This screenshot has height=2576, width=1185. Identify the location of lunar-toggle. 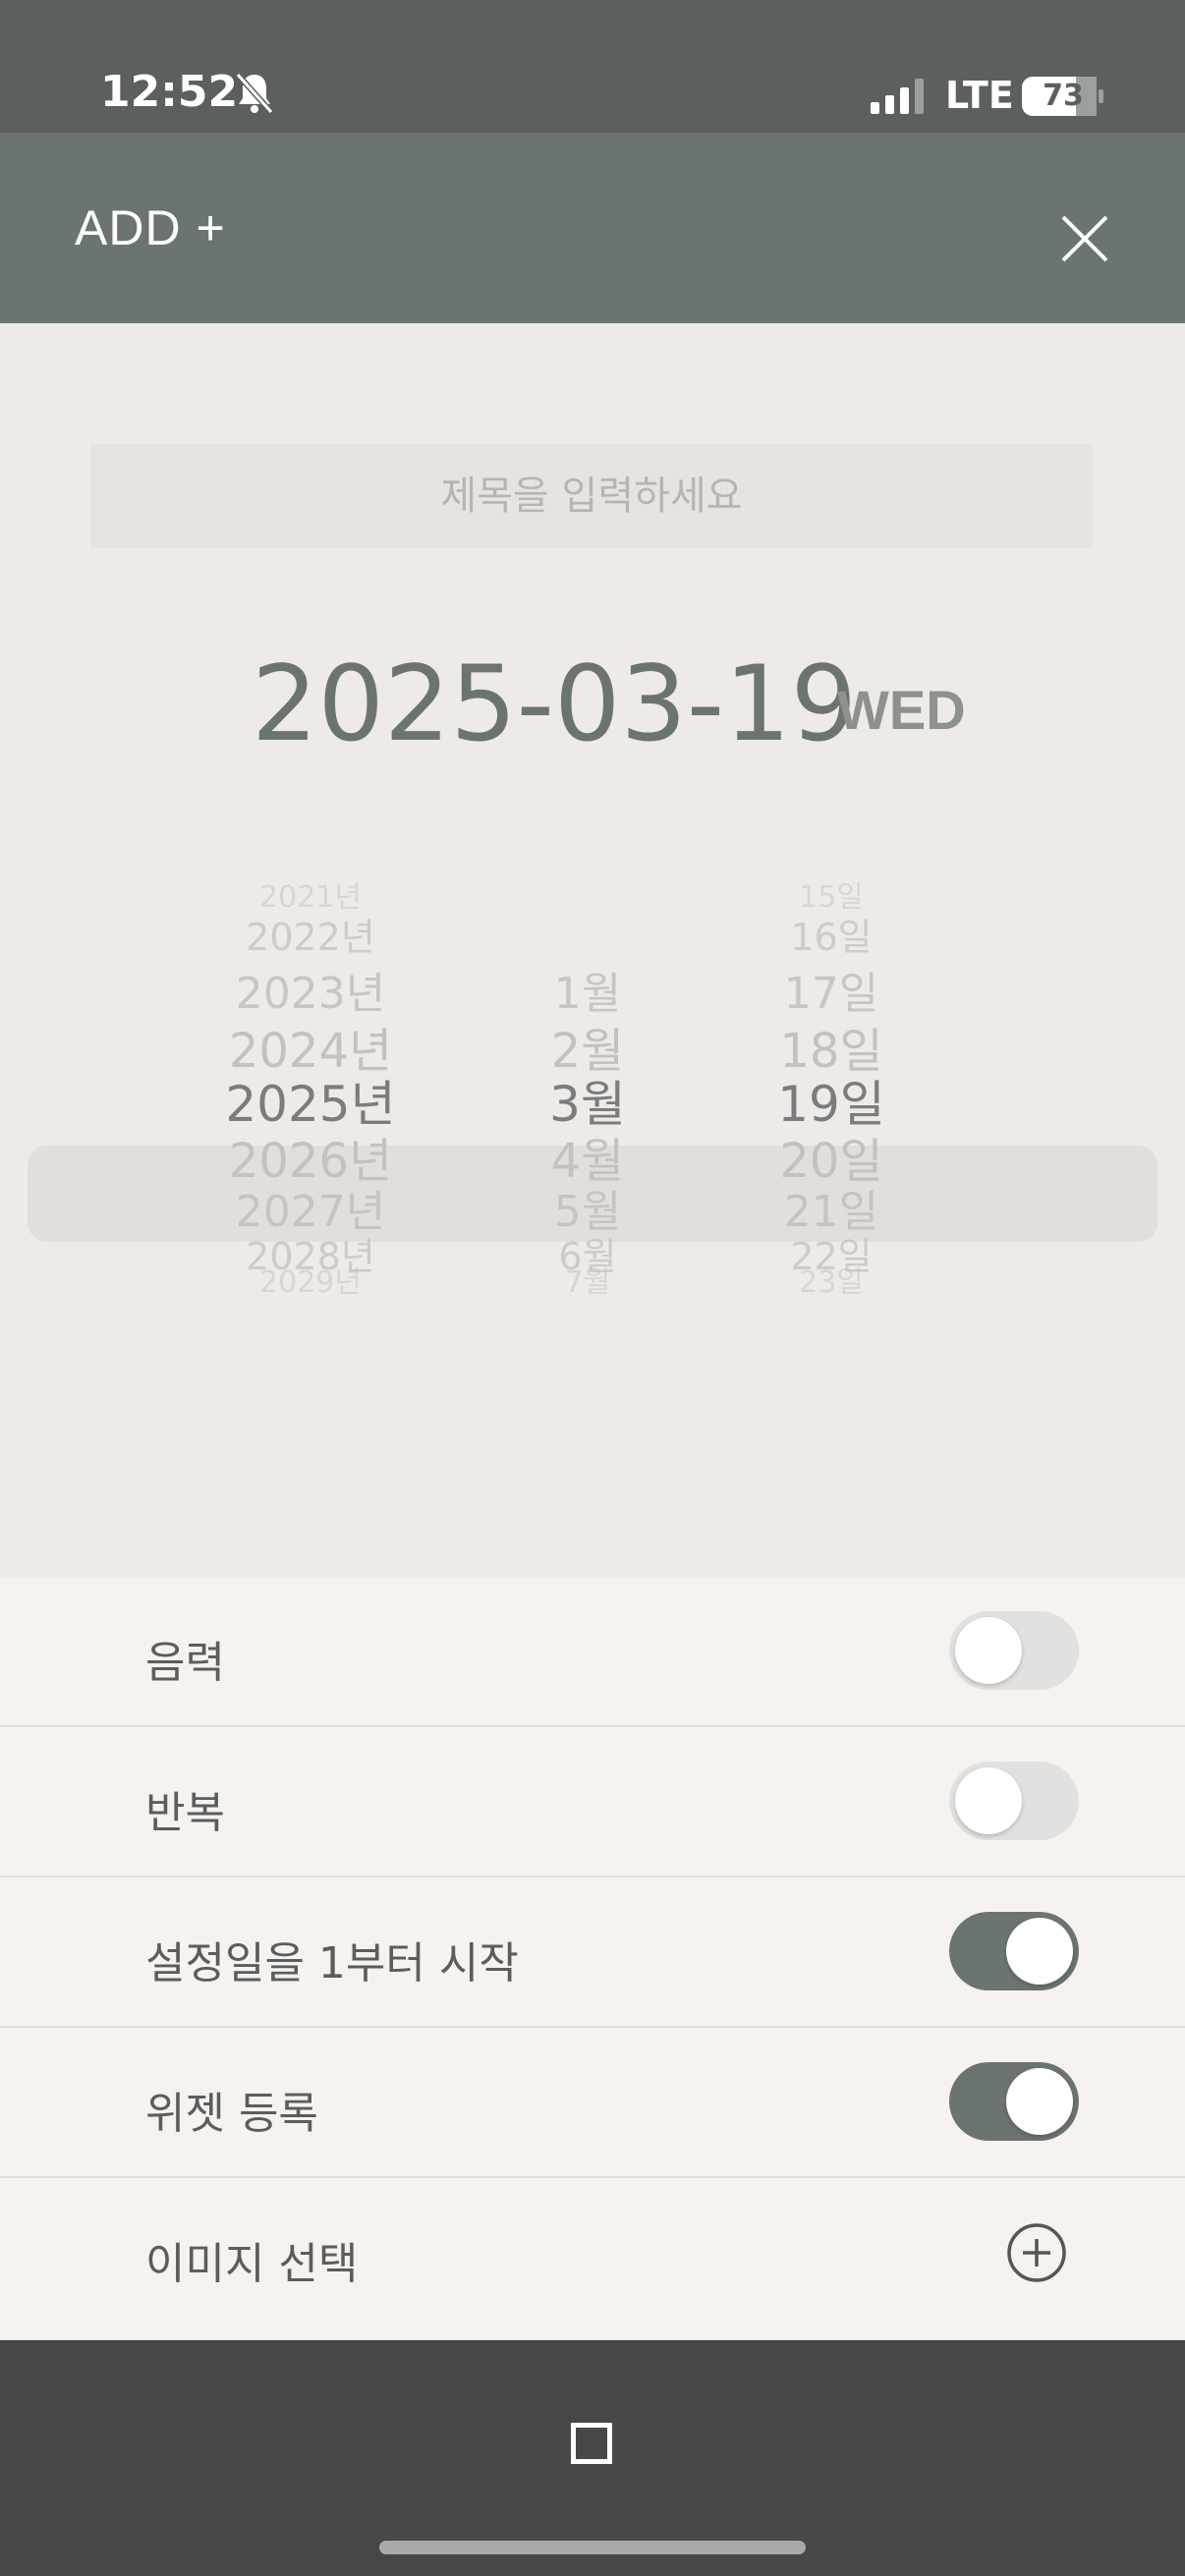
(1014, 1650).